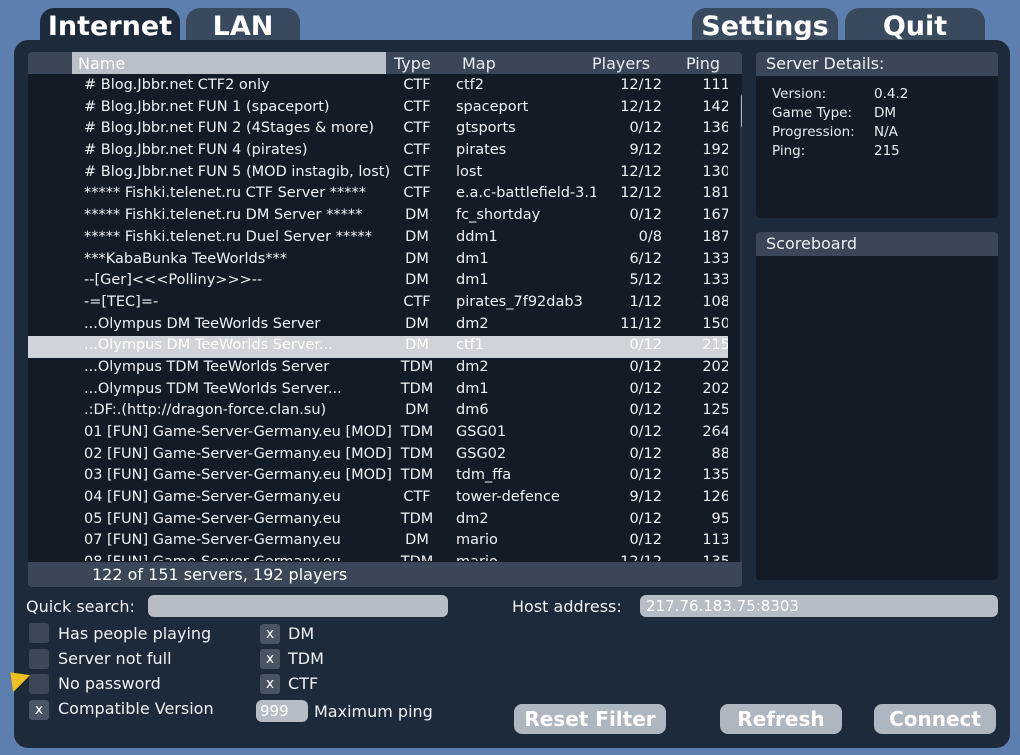 This screenshot has height=755, width=1020. Describe the element at coordinates (719, 453) in the screenshot. I see `server-ping: 88` at that location.